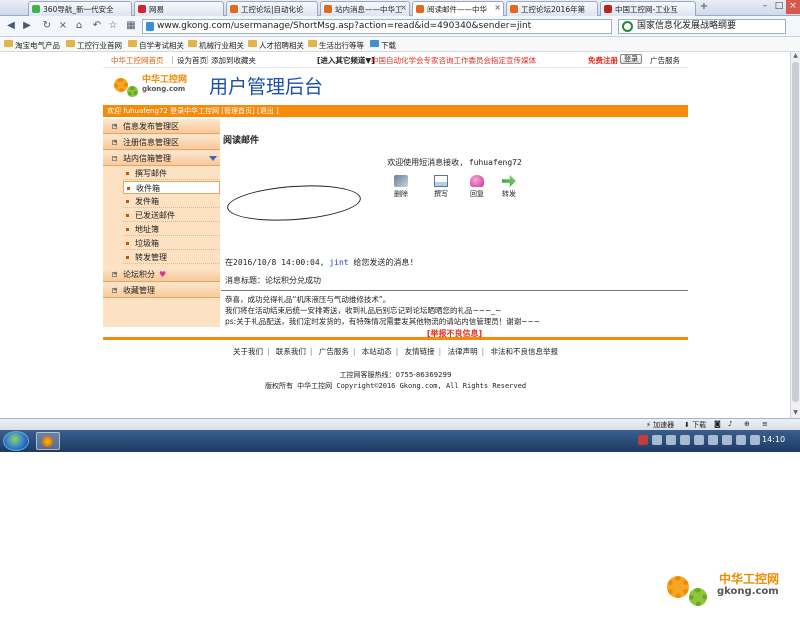 This screenshot has width=800, height=624. What do you see at coordinates (216, 45) in the screenshot?
I see `bookmark-item: 机械行业相关` at bounding box center [216, 45].